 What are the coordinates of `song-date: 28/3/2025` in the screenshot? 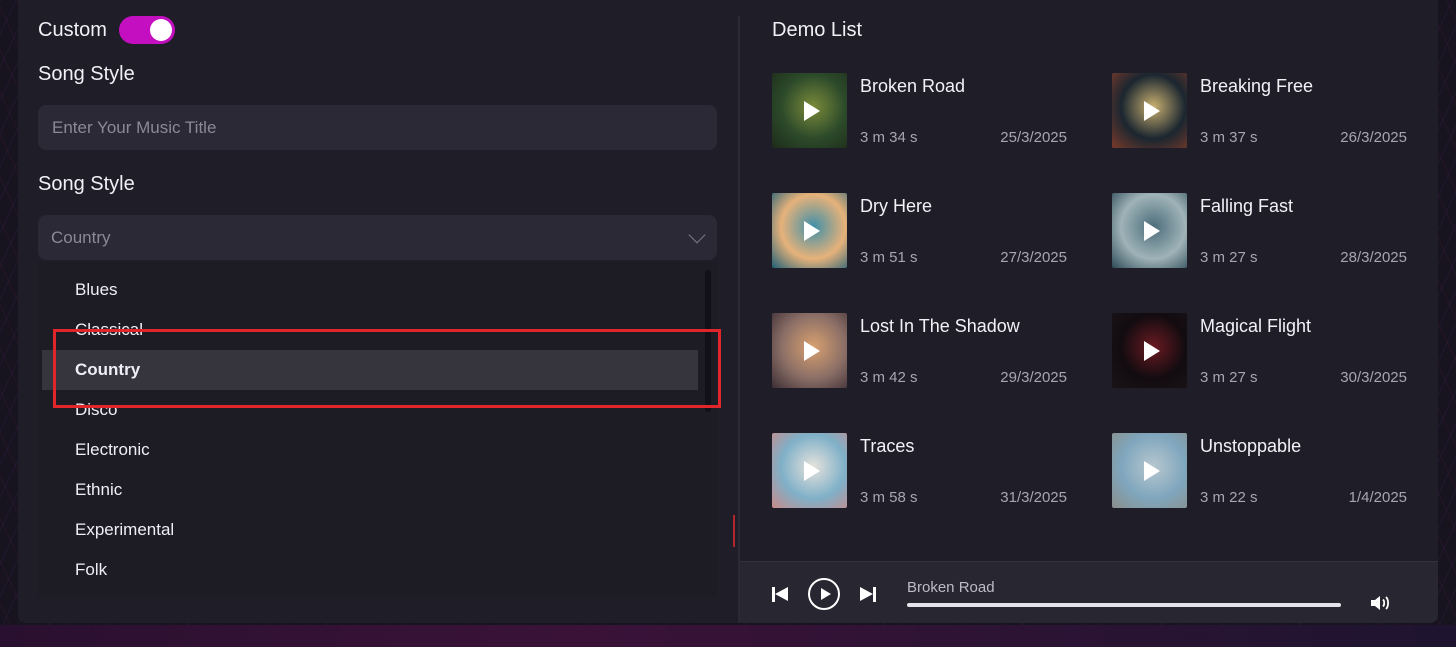 It's located at (1373, 257).